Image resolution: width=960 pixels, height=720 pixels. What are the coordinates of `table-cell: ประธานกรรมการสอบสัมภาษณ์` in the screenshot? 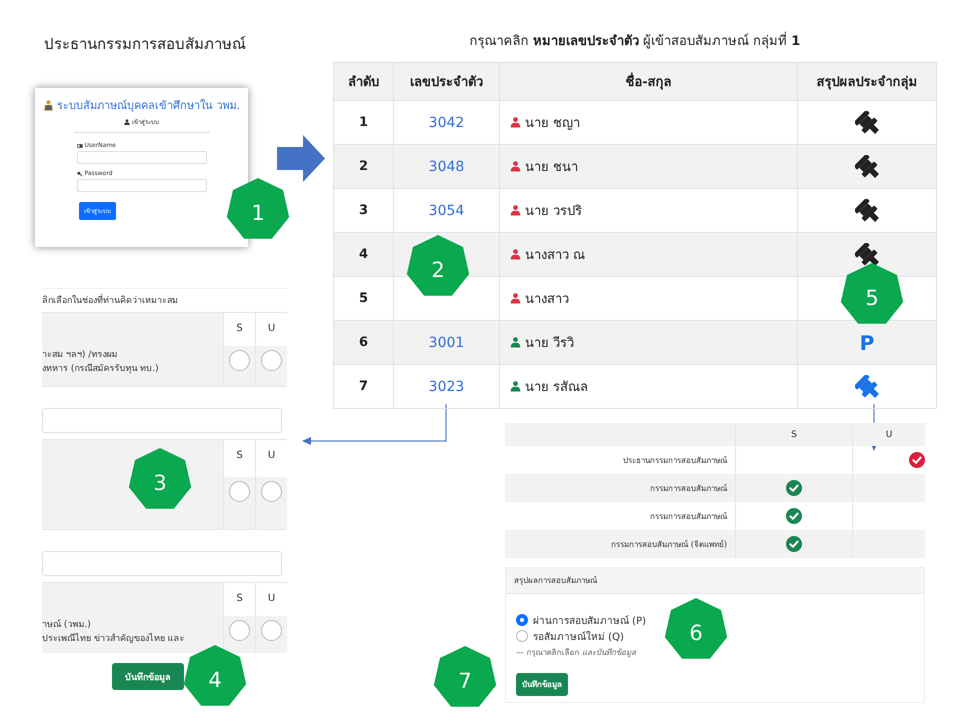 It's located at (620, 460).